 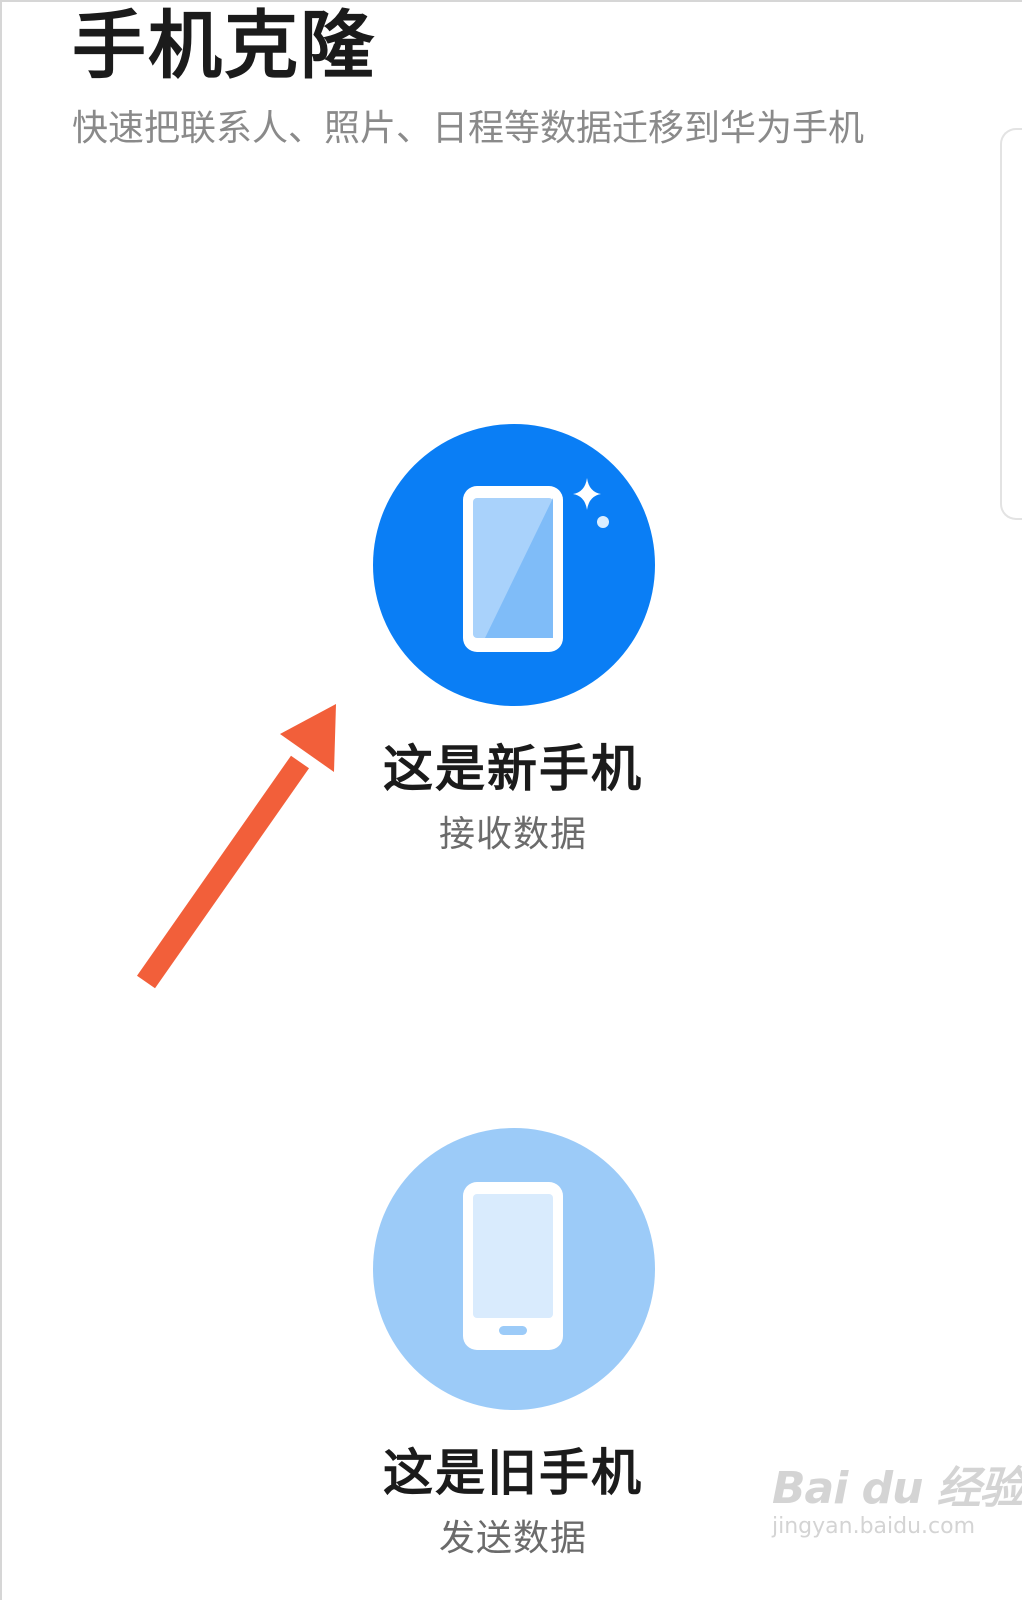 What do you see at coordinates (514, 565) in the screenshot?
I see `new-phone-icon` at bounding box center [514, 565].